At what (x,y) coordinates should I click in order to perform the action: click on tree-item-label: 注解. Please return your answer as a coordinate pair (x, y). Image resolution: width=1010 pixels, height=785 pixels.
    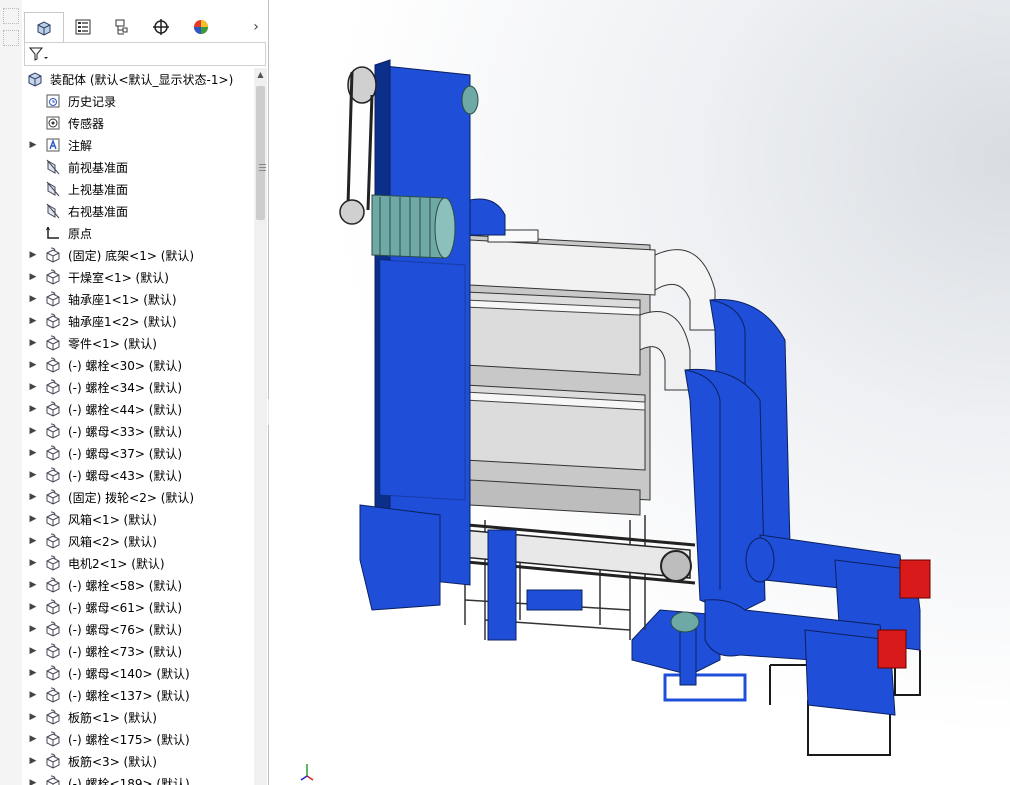
    Looking at the image, I should click on (80, 145).